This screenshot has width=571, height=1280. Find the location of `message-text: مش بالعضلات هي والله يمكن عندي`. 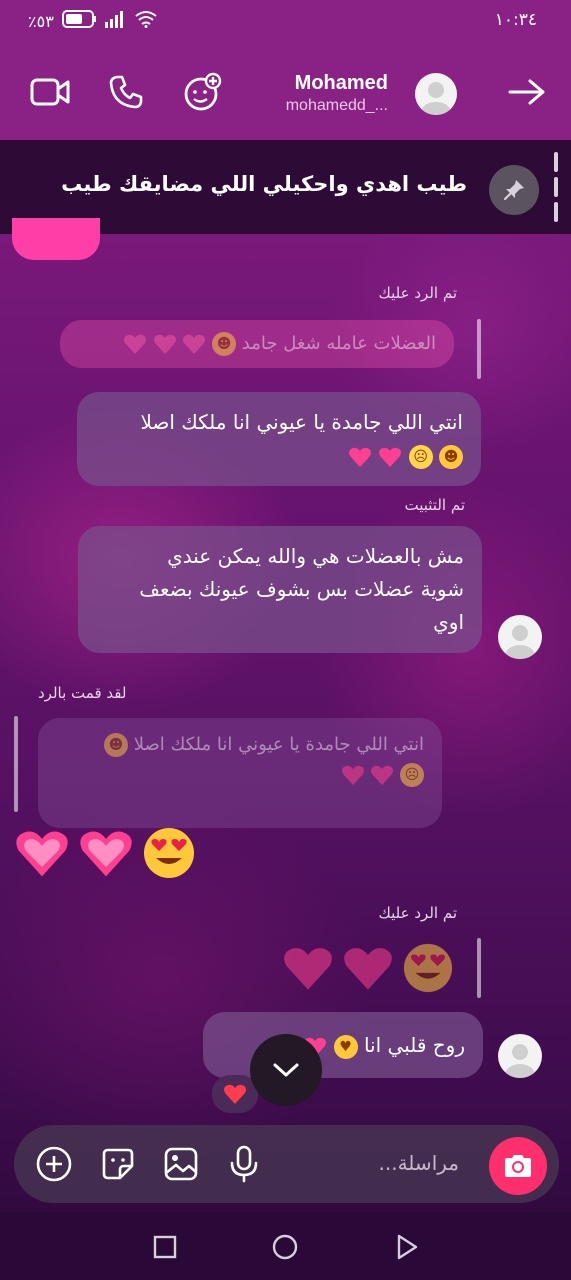

message-text: مش بالعضلات هي والله يمكن عندي is located at coordinates (315, 556).